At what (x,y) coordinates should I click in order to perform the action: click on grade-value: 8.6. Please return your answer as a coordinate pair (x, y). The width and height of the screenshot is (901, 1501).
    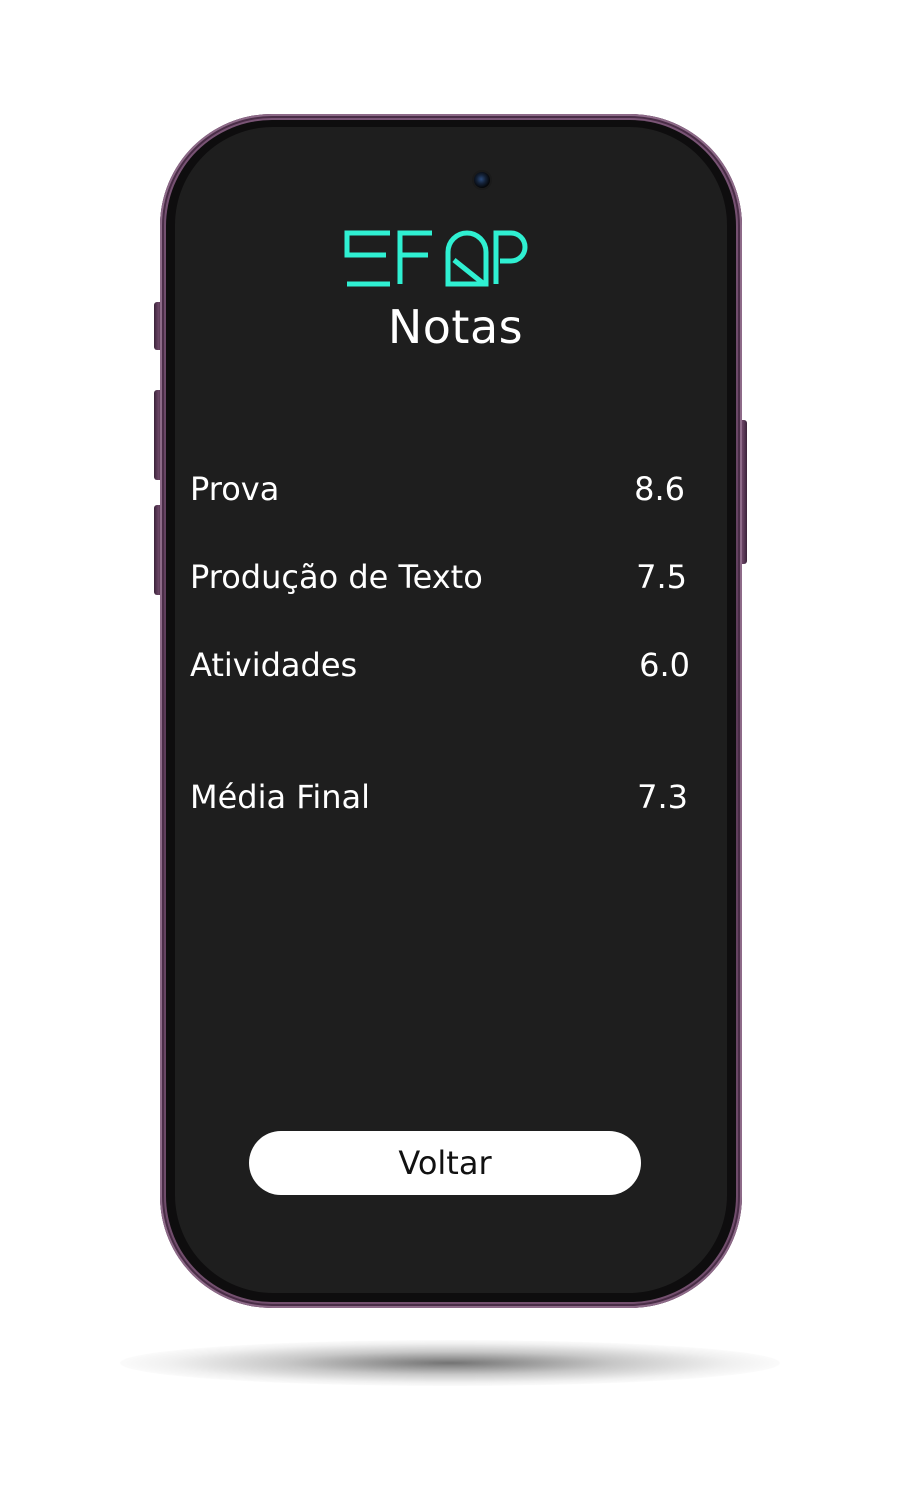
    Looking at the image, I should click on (659, 489).